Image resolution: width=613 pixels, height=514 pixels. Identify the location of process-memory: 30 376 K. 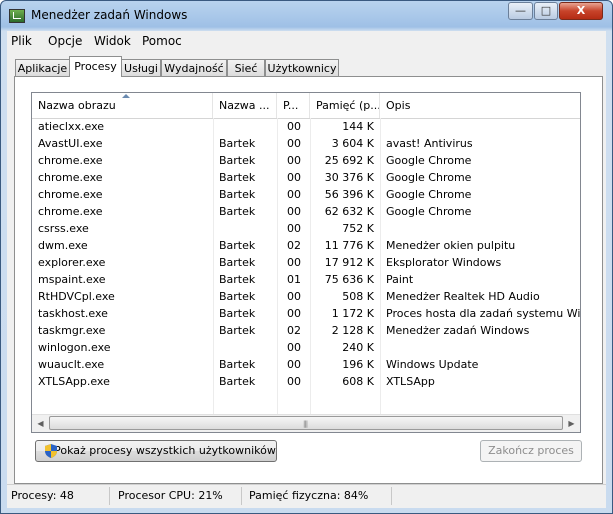
(349, 177).